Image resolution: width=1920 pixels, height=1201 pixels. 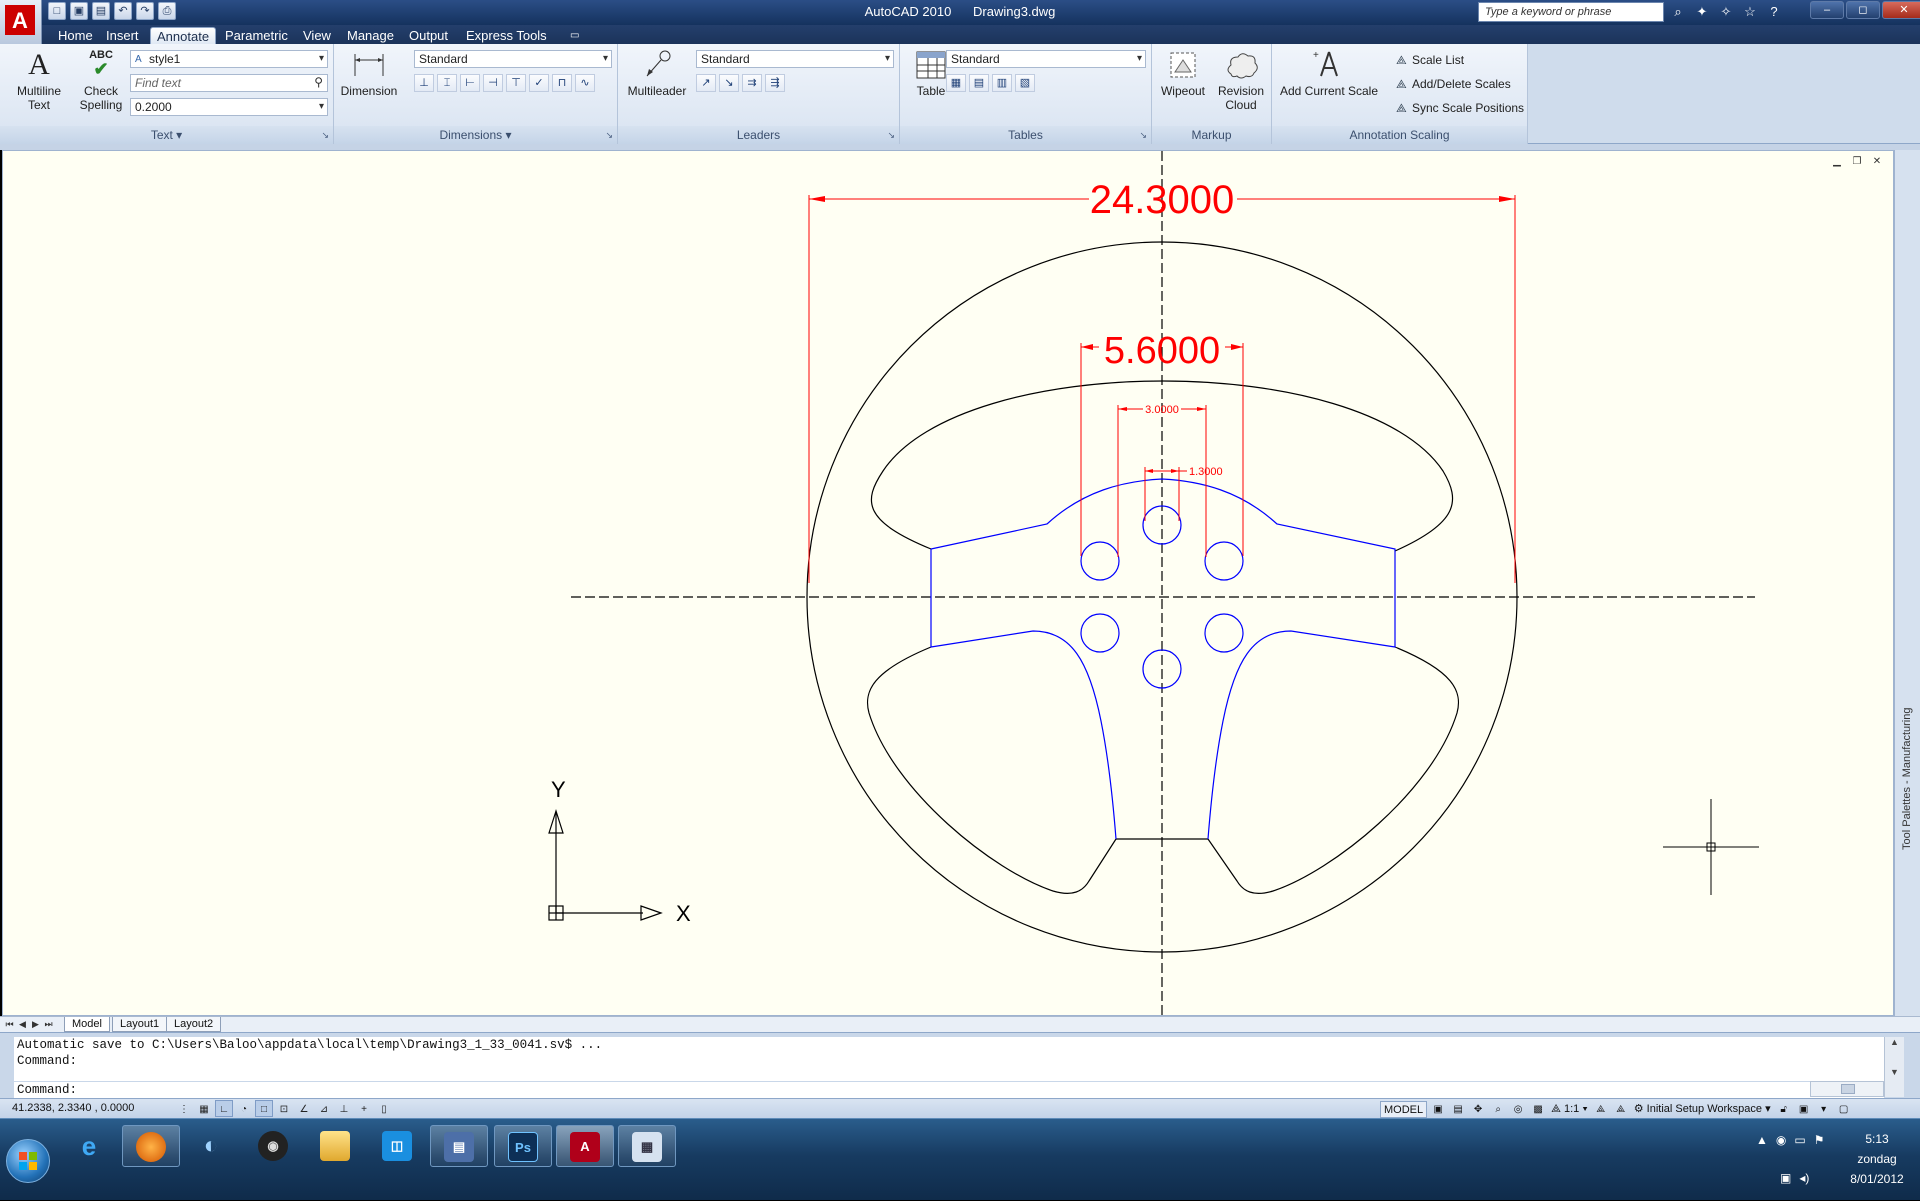 I want to click on dim-continue-icon: ⊢, so click(x=470, y=83).